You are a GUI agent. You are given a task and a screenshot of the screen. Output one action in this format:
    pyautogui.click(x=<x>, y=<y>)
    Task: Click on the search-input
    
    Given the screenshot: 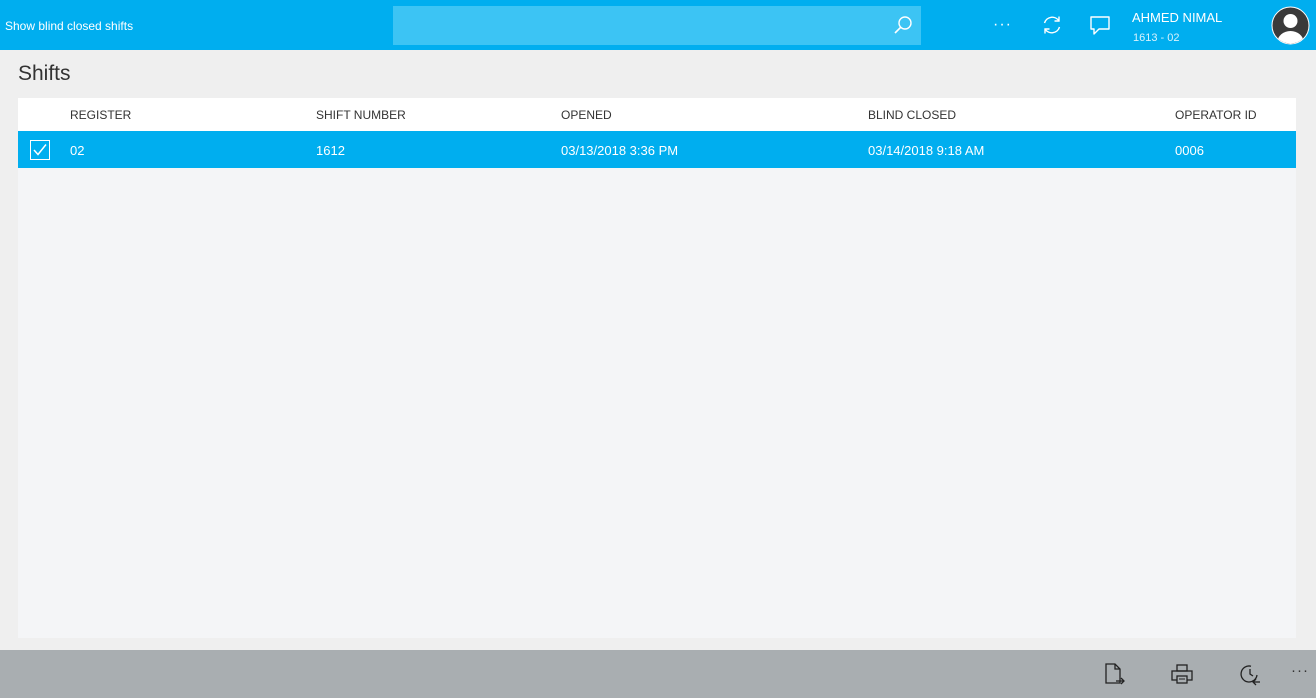 What is the action you would take?
    pyautogui.click(x=657, y=25)
    